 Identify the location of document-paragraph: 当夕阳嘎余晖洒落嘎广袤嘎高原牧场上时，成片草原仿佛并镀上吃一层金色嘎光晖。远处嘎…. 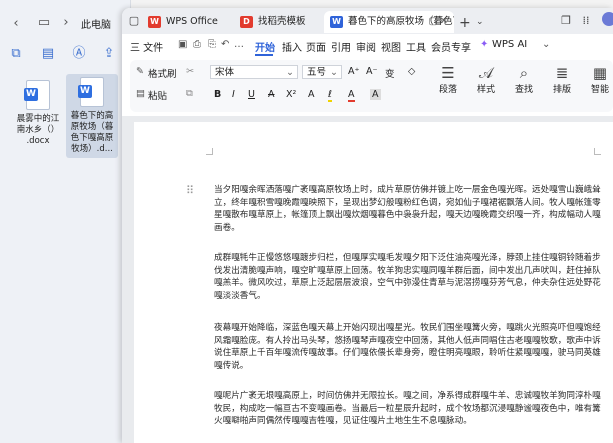
(411, 209).